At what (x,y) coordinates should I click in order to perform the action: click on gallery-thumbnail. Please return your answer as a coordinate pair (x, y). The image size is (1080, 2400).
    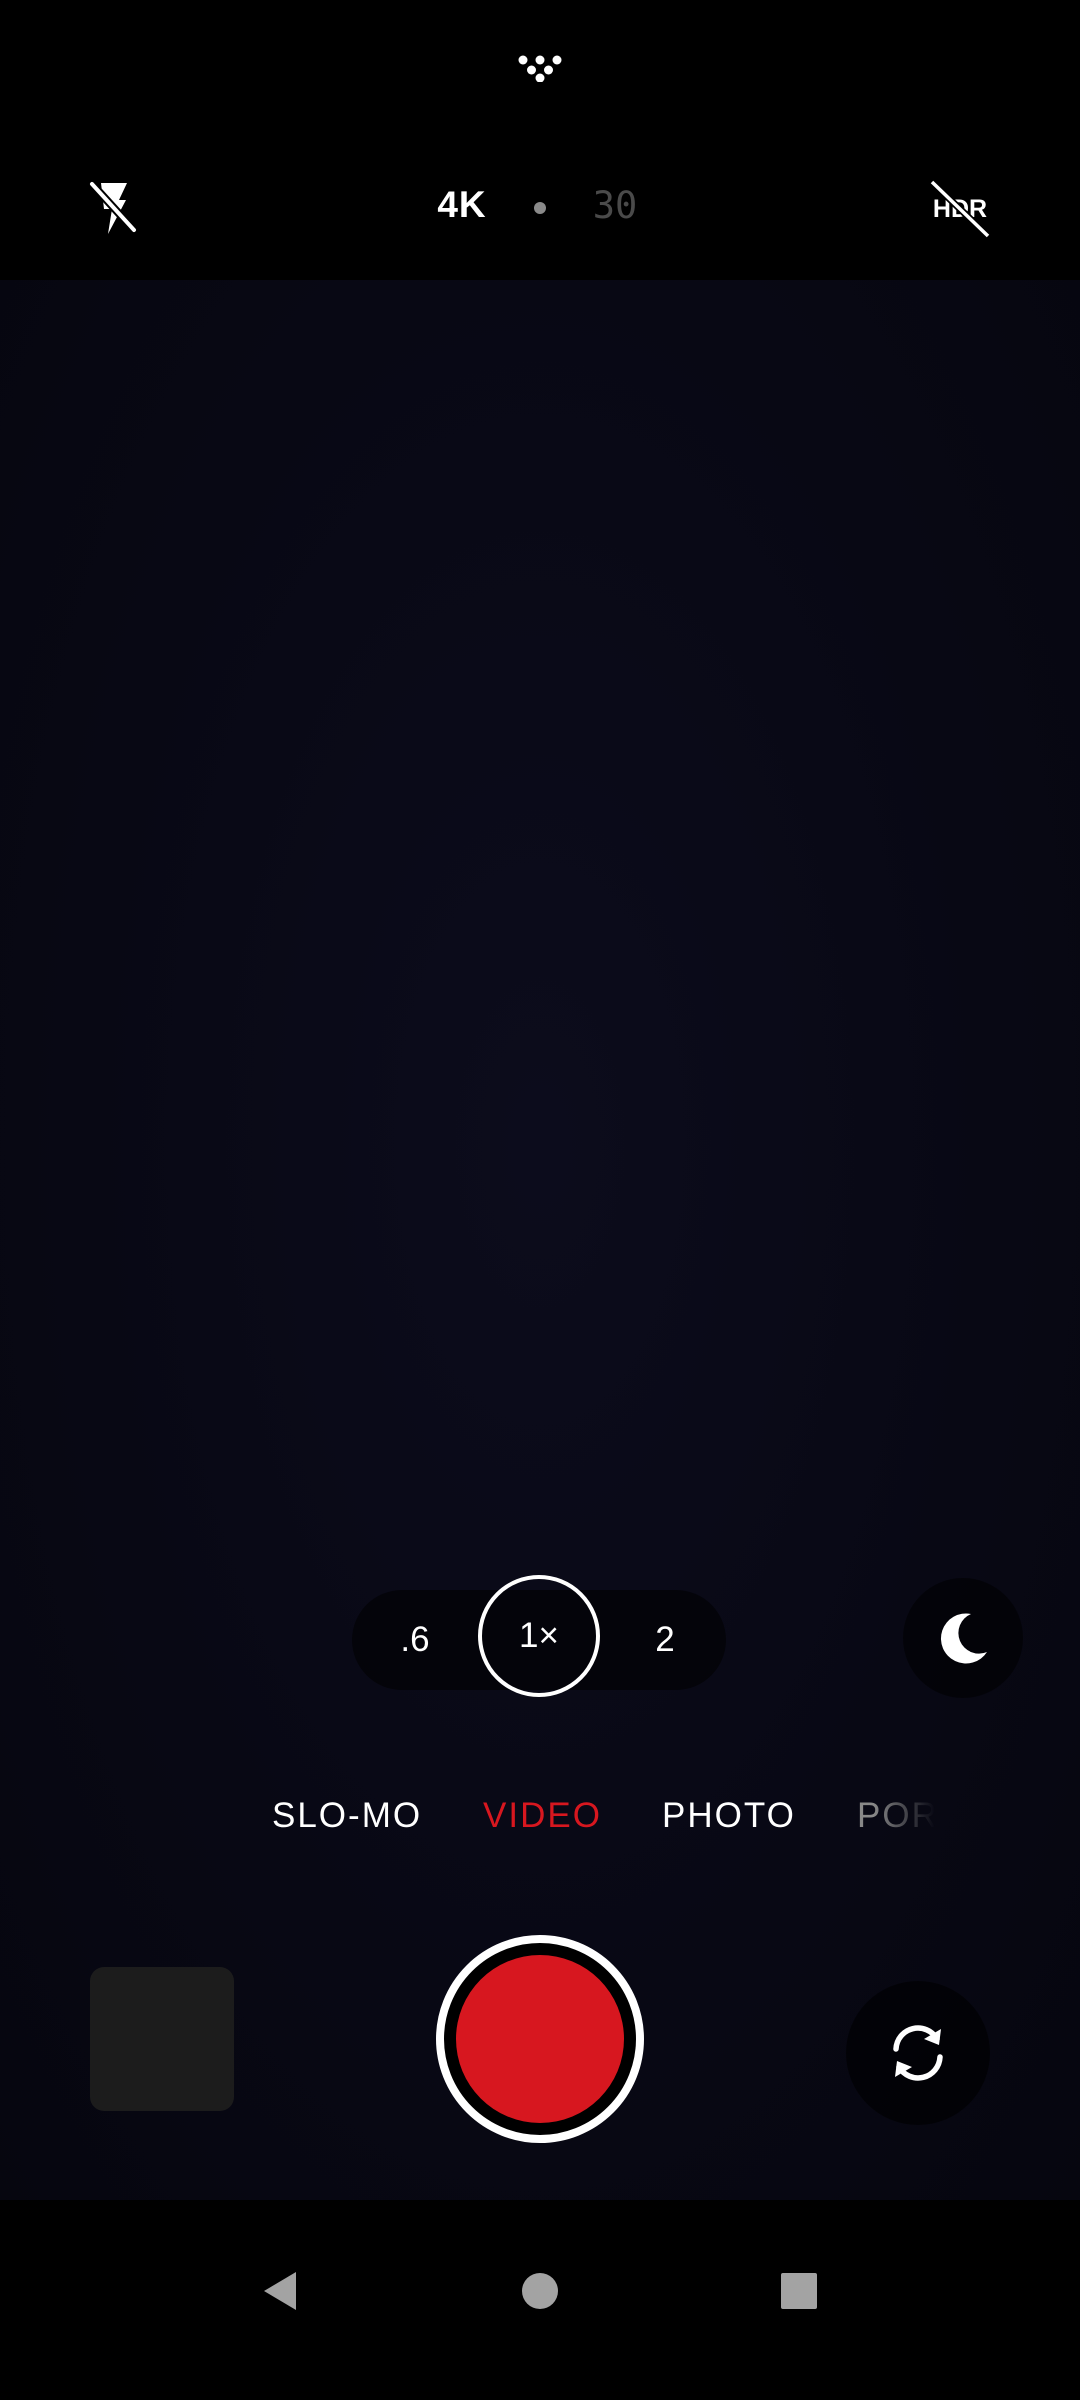
    Looking at the image, I should click on (162, 2039).